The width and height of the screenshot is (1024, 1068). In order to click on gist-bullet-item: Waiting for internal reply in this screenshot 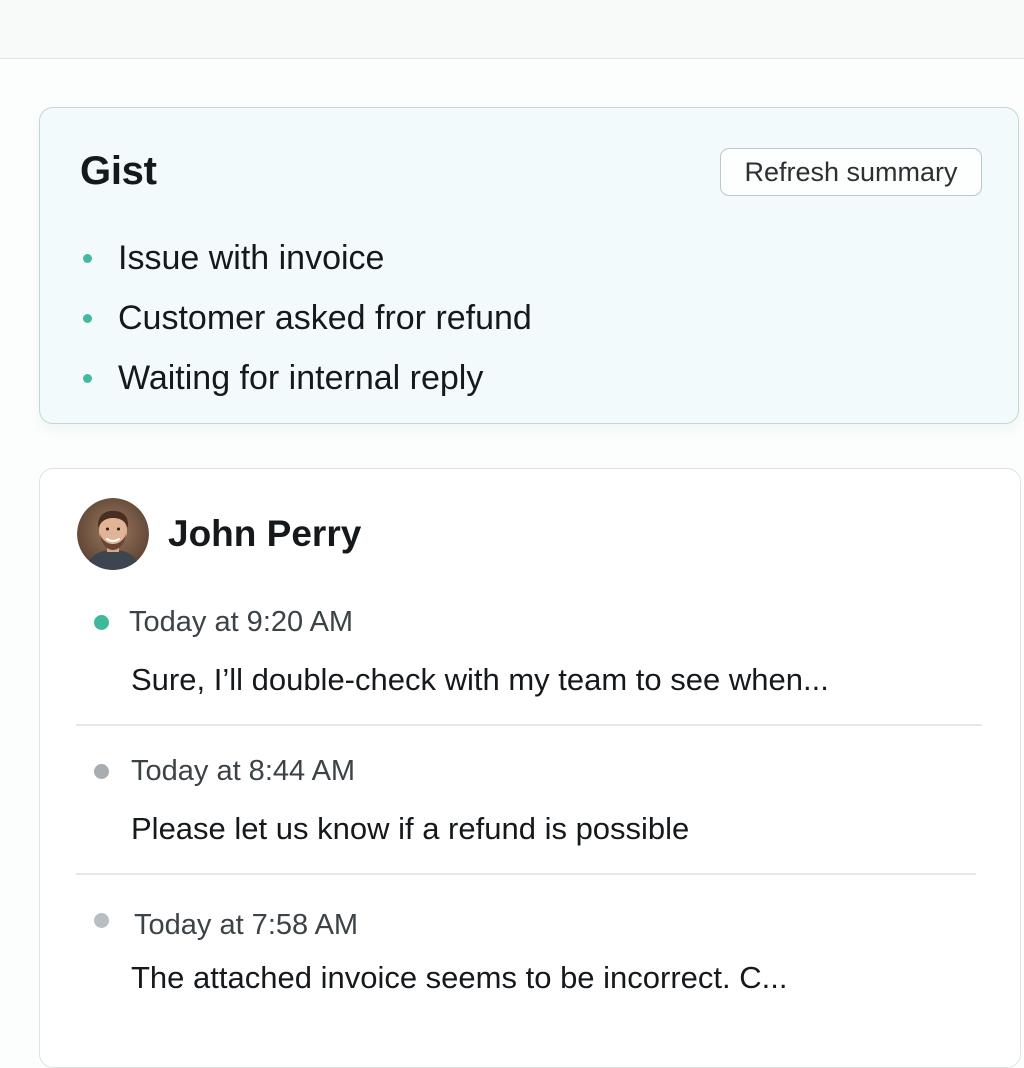, I will do `click(306, 378)`.